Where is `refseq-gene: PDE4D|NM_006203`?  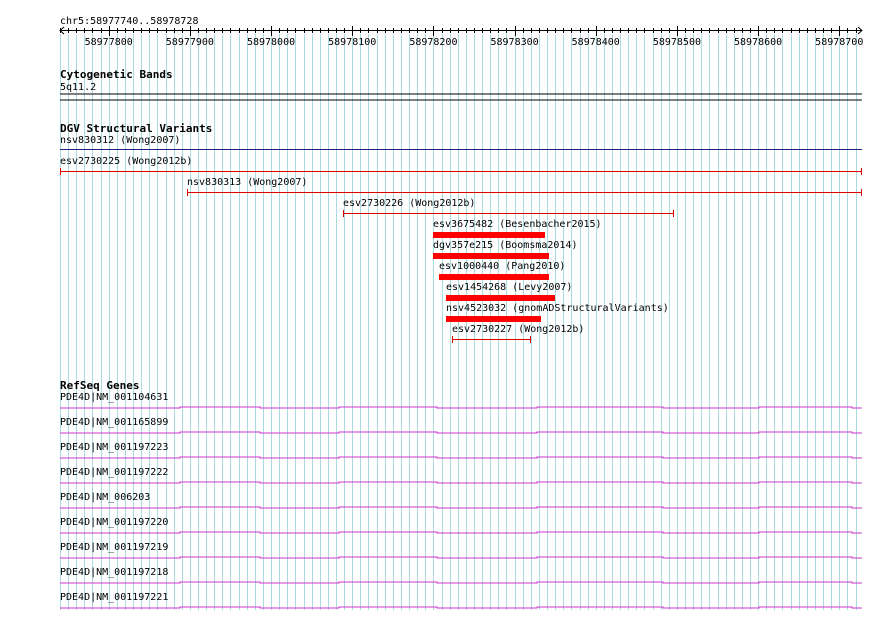
refseq-gene: PDE4D|NM_006203 is located at coordinates (461, 500).